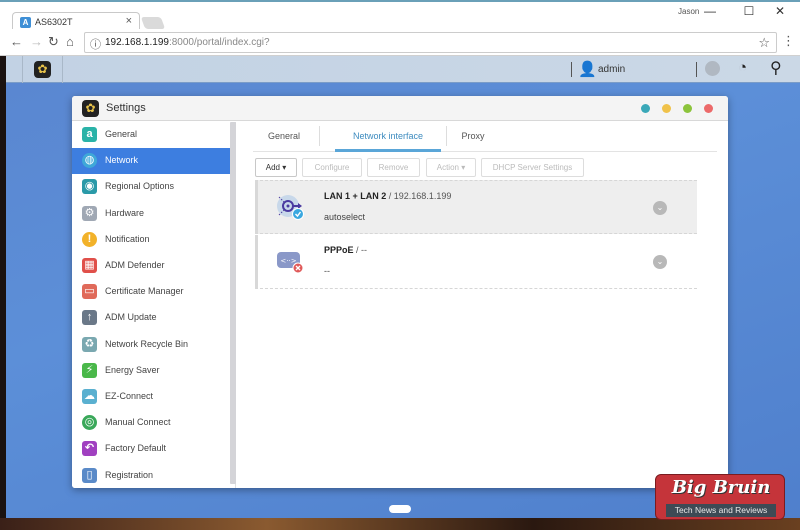  I want to click on sidebar-item-adm-defender: ▦ ADM Defender, so click(151, 266).